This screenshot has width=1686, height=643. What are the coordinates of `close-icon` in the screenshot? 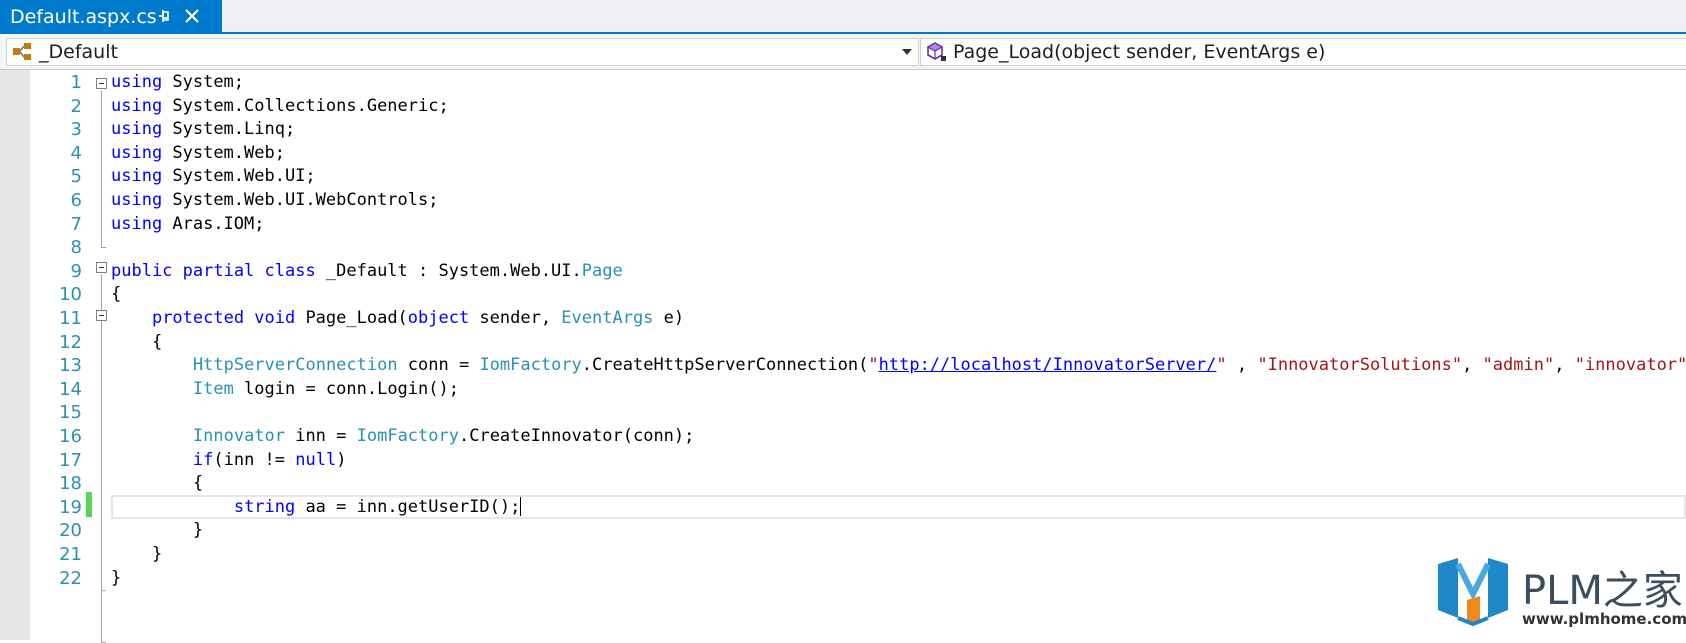 It's located at (192, 16).